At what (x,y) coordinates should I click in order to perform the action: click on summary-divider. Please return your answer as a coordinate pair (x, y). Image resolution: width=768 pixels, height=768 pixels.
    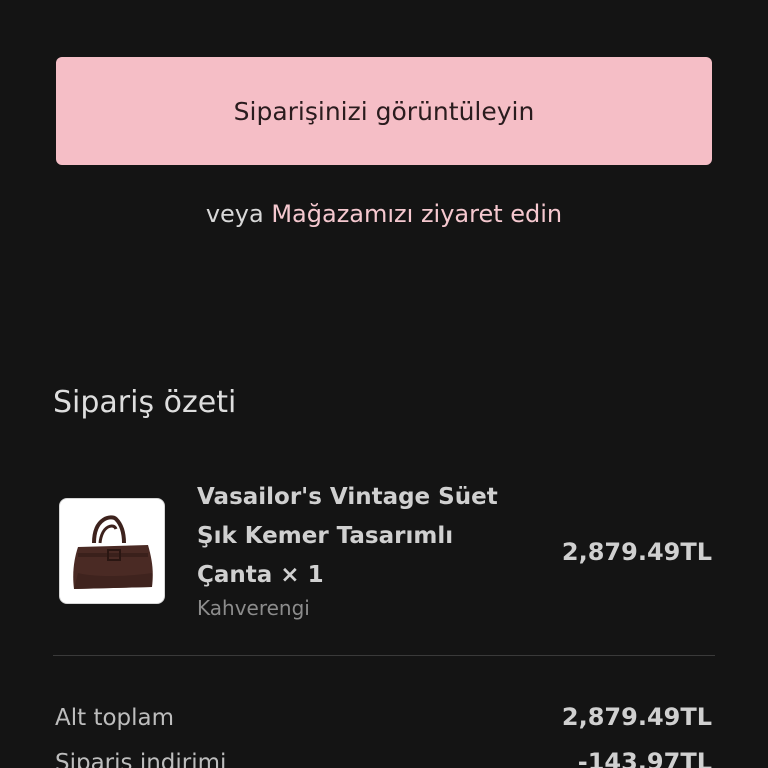
    Looking at the image, I should click on (384, 655).